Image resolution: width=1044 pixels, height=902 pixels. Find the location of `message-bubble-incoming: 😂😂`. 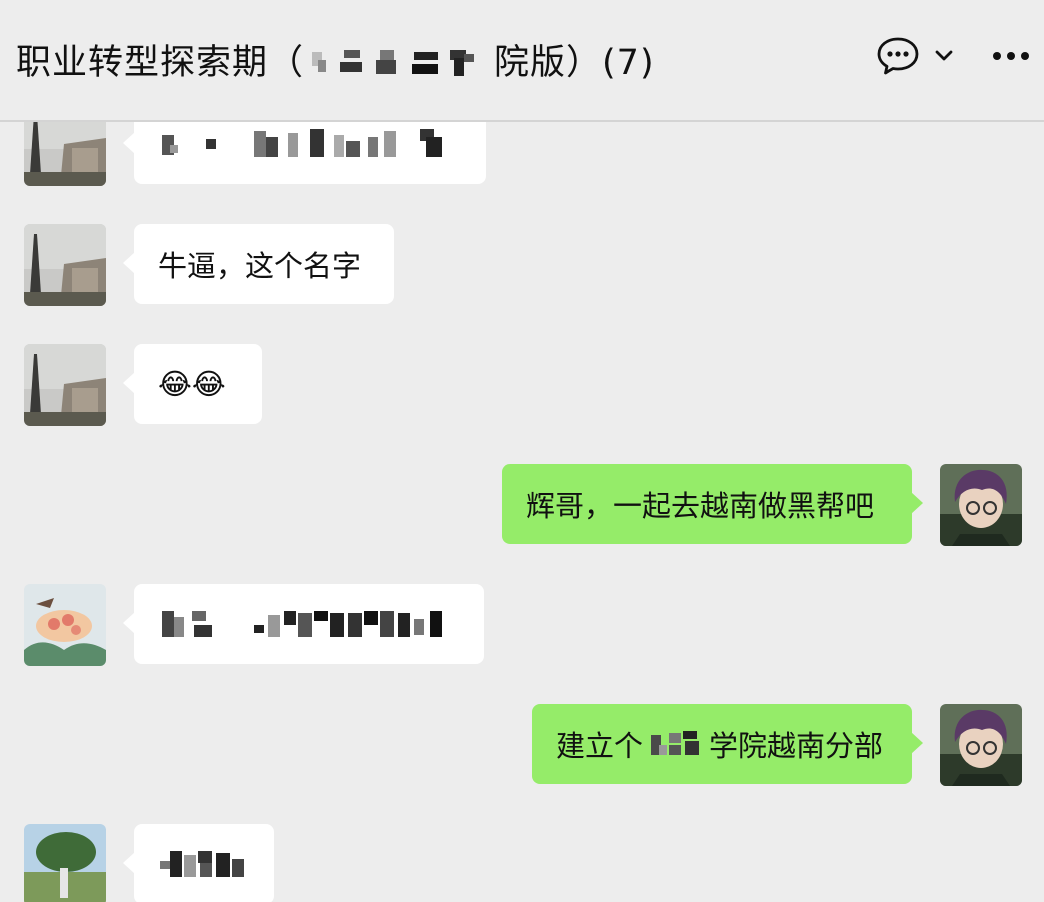

message-bubble-incoming: 😂😂 is located at coordinates (192, 384).